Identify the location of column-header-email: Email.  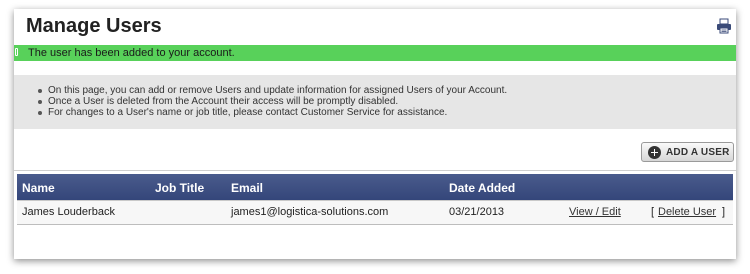
(247, 188).